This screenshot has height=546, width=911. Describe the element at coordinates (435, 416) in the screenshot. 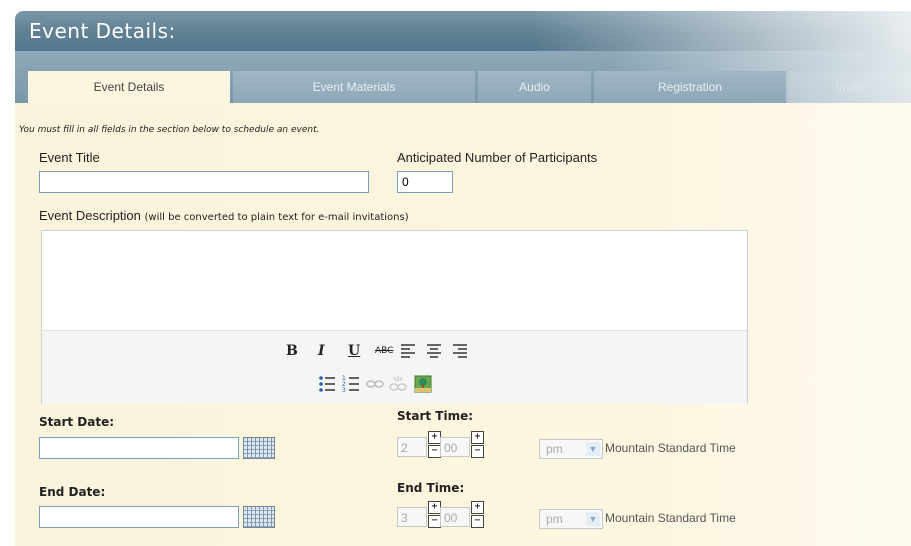

I see `start-time-label: Start Time:` at that location.